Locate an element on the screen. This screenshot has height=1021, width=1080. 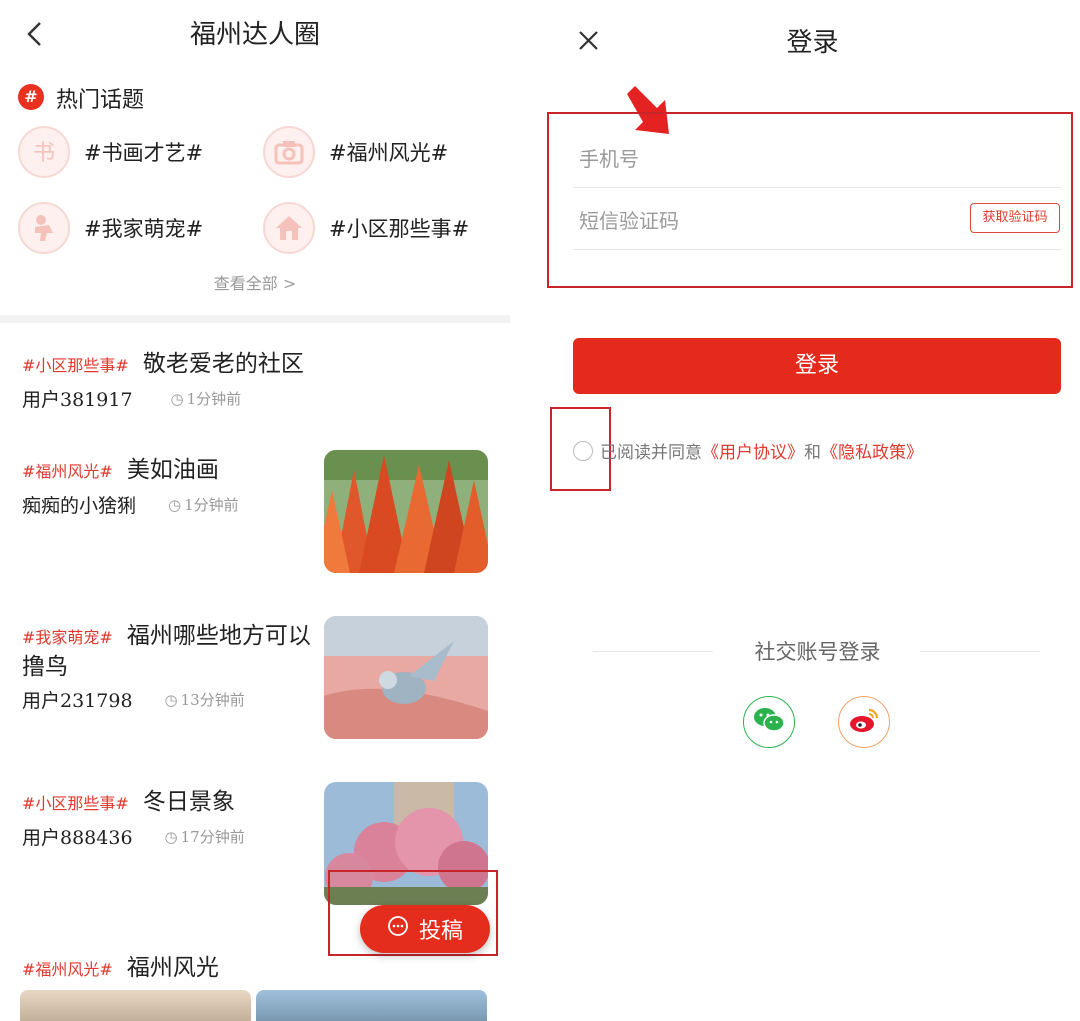
post-title: 敬老爱老的社区 is located at coordinates (223, 364).